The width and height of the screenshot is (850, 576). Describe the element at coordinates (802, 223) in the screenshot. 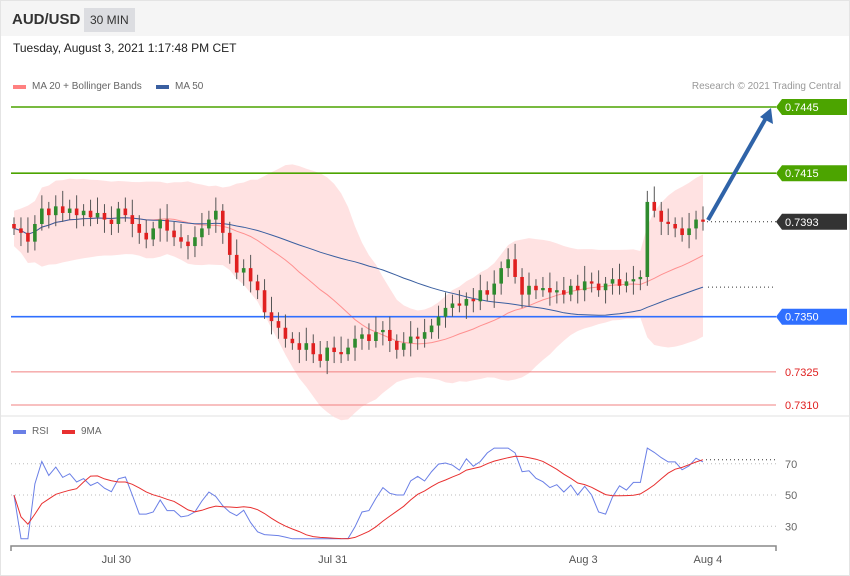

I see `level-label: 0.7393` at that location.